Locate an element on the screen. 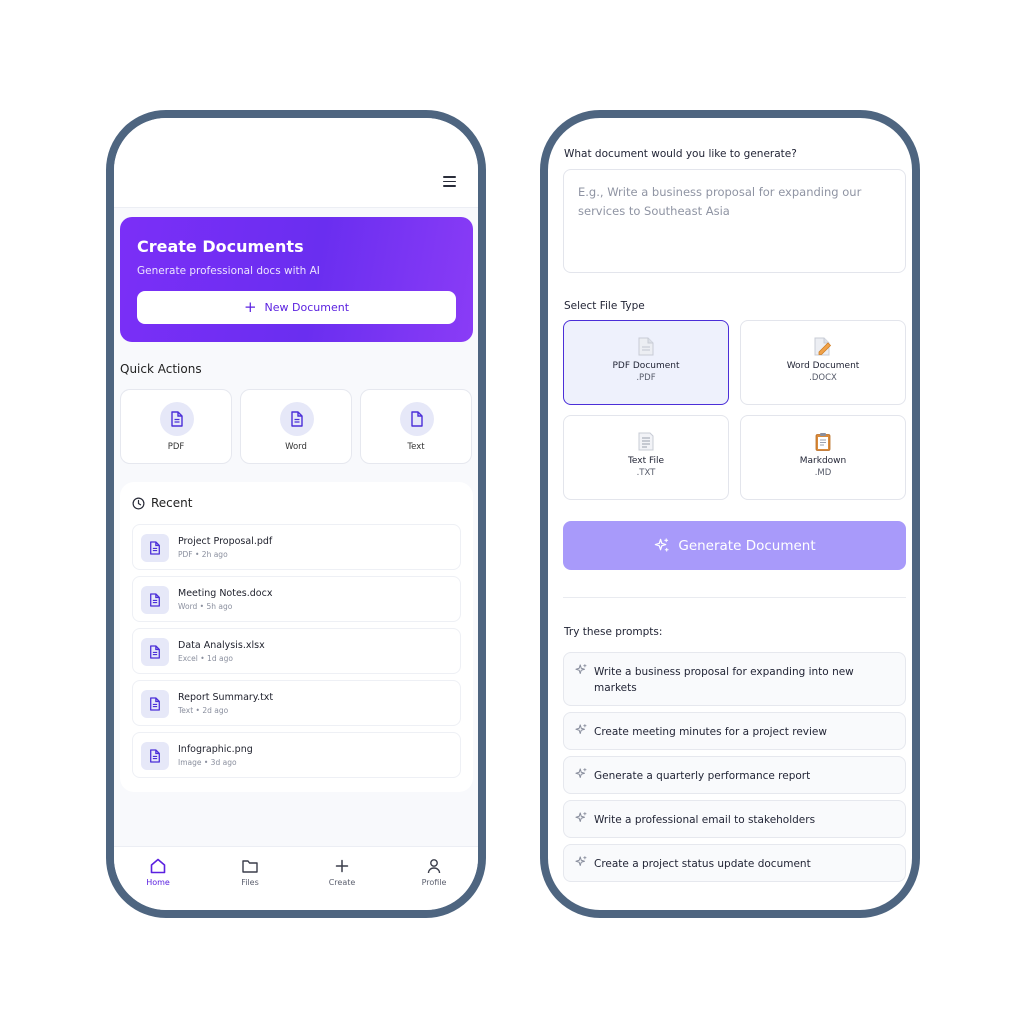  suggestions-title: Try these prompts: is located at coordinates (613, 632).